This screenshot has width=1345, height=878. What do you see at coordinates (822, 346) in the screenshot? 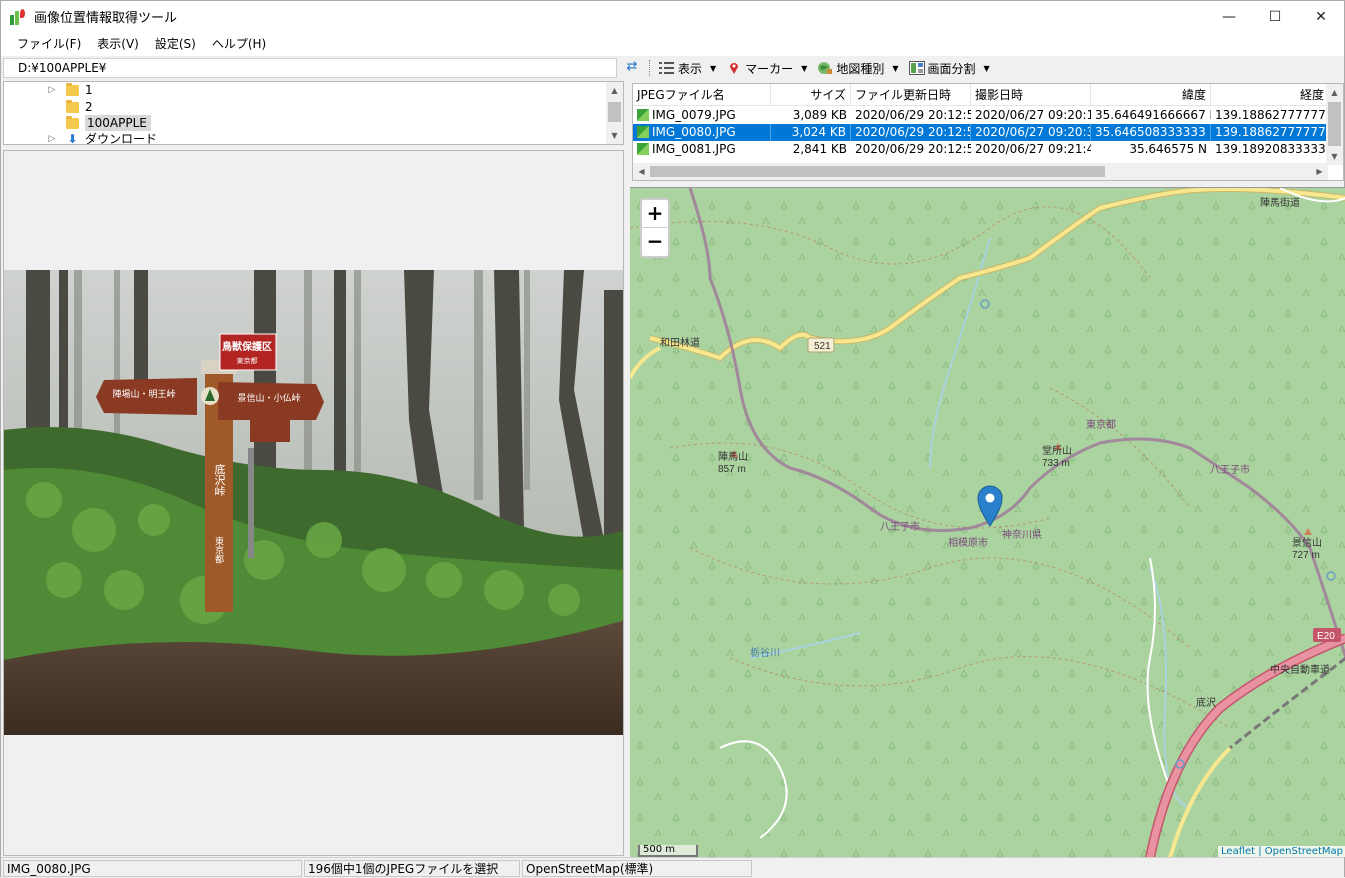
I see `map-road-521: 521` at bounding box center [822, 346].